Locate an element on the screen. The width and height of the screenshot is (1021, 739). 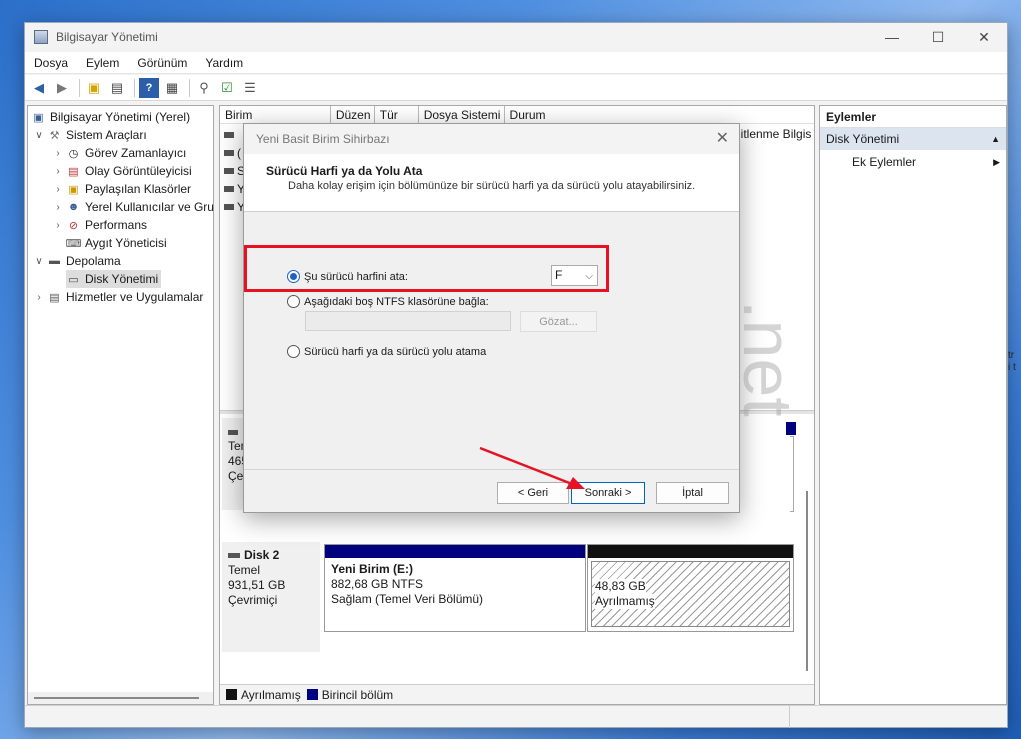
no-letter-radio: Sürücü harfi ya da sürücü yolu atama is located at coordinates (386, 351).